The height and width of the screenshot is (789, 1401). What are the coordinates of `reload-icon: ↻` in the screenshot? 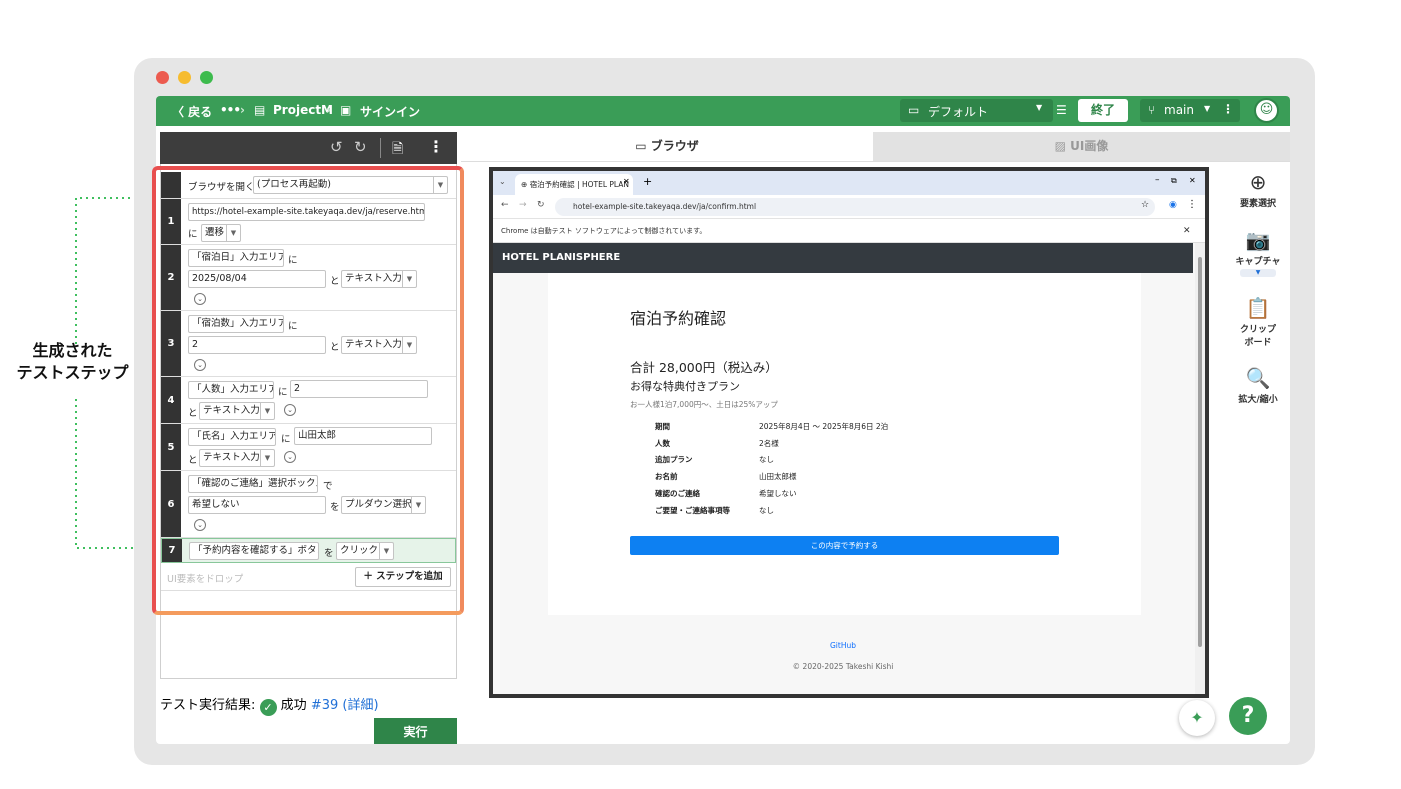 It's located at (541, 205).